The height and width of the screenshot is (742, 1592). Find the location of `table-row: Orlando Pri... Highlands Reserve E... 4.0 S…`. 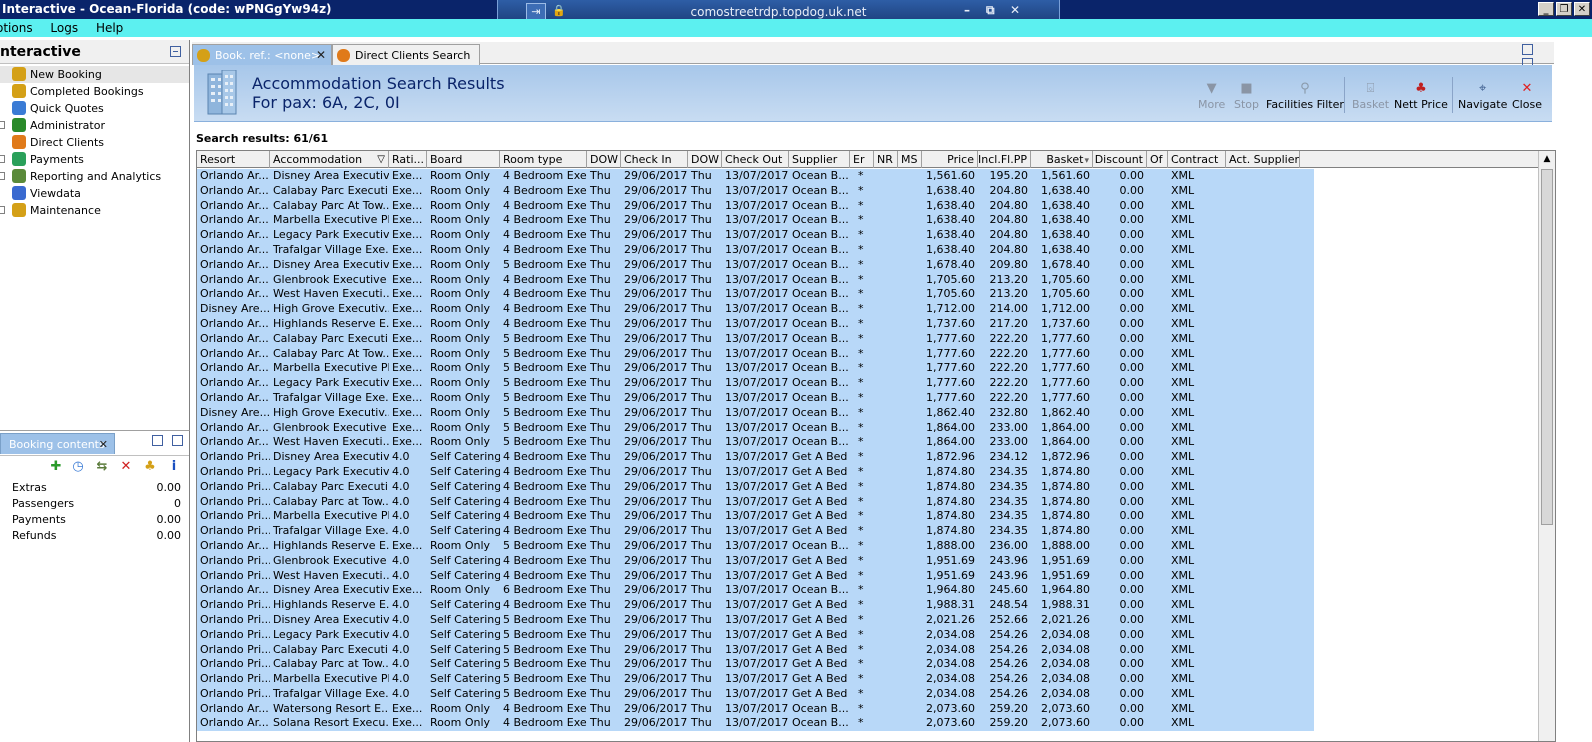

table-row: Orlando Pri... Highlands Reserve E... 4.0 S… is located at coordinates (869, 605).